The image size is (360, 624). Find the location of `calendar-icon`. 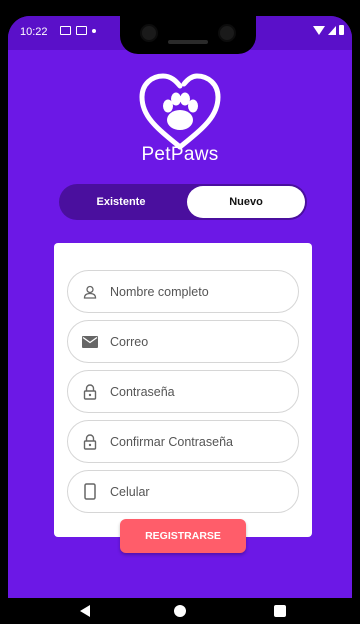

calendar-icon is located at coordinates (81, 30).